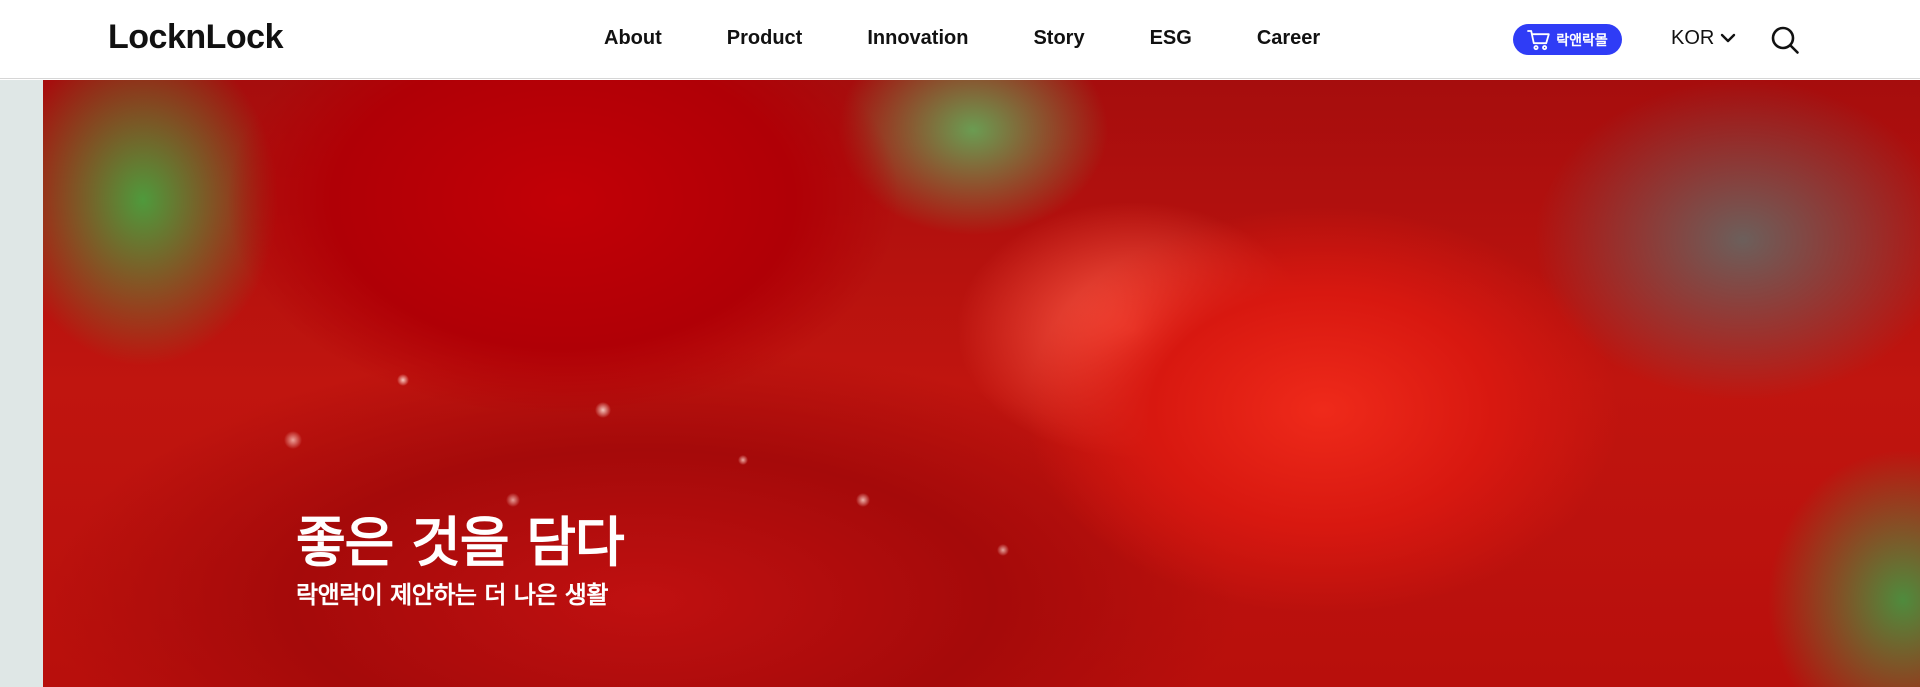 This screenshot has width=1920, height=687. I want to click on search-icon, so click(1785, 42).